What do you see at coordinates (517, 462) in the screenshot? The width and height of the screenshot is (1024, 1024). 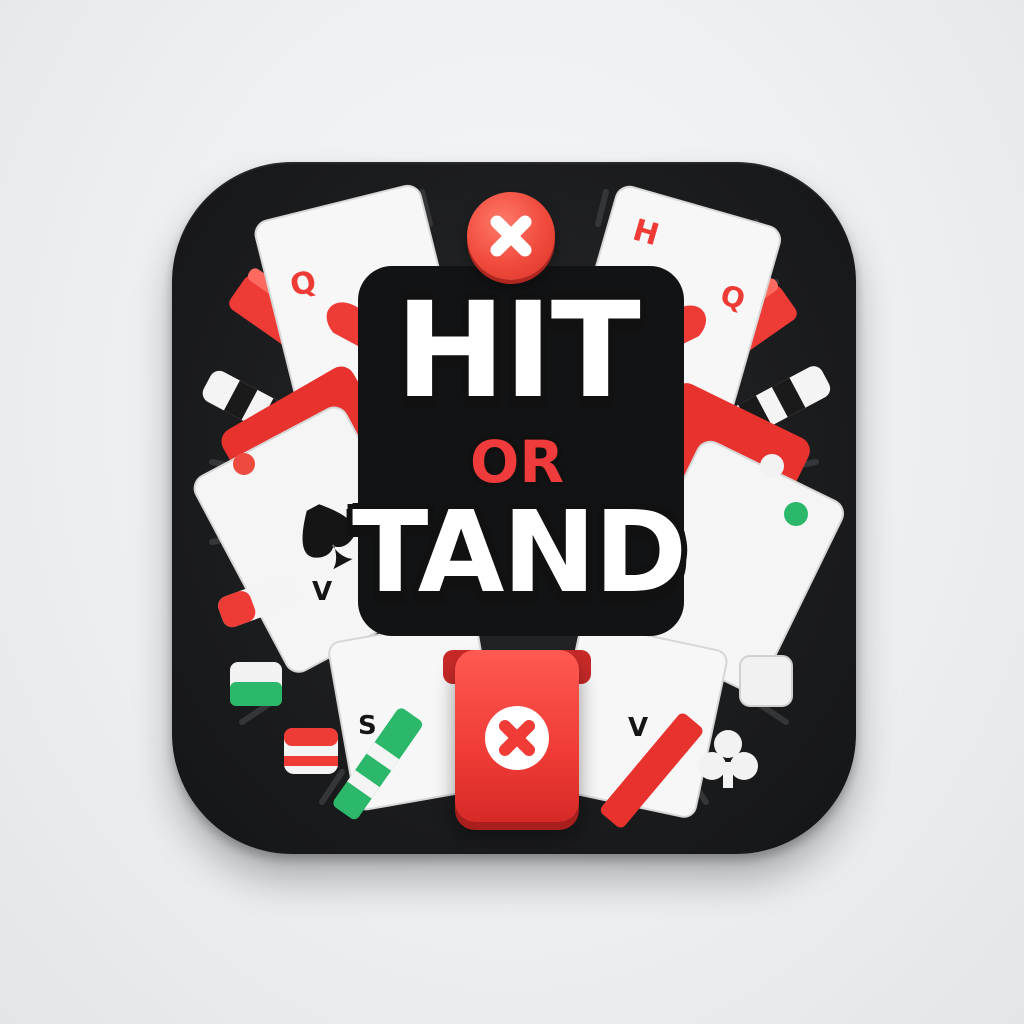 I see `title-line-or: OR` at bounding box center [517, 462].